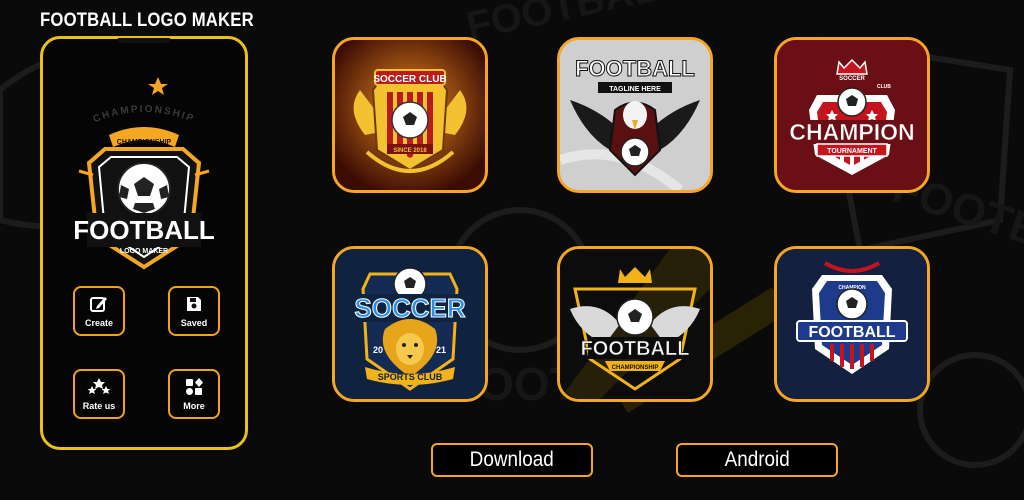 This screenshot has height=500, width=1024. What do you see at coordinates (147, 20) in the screenshot?
I see `page-title: FOOTBALL LOGO MAKER` at bounding box center [147, 20].